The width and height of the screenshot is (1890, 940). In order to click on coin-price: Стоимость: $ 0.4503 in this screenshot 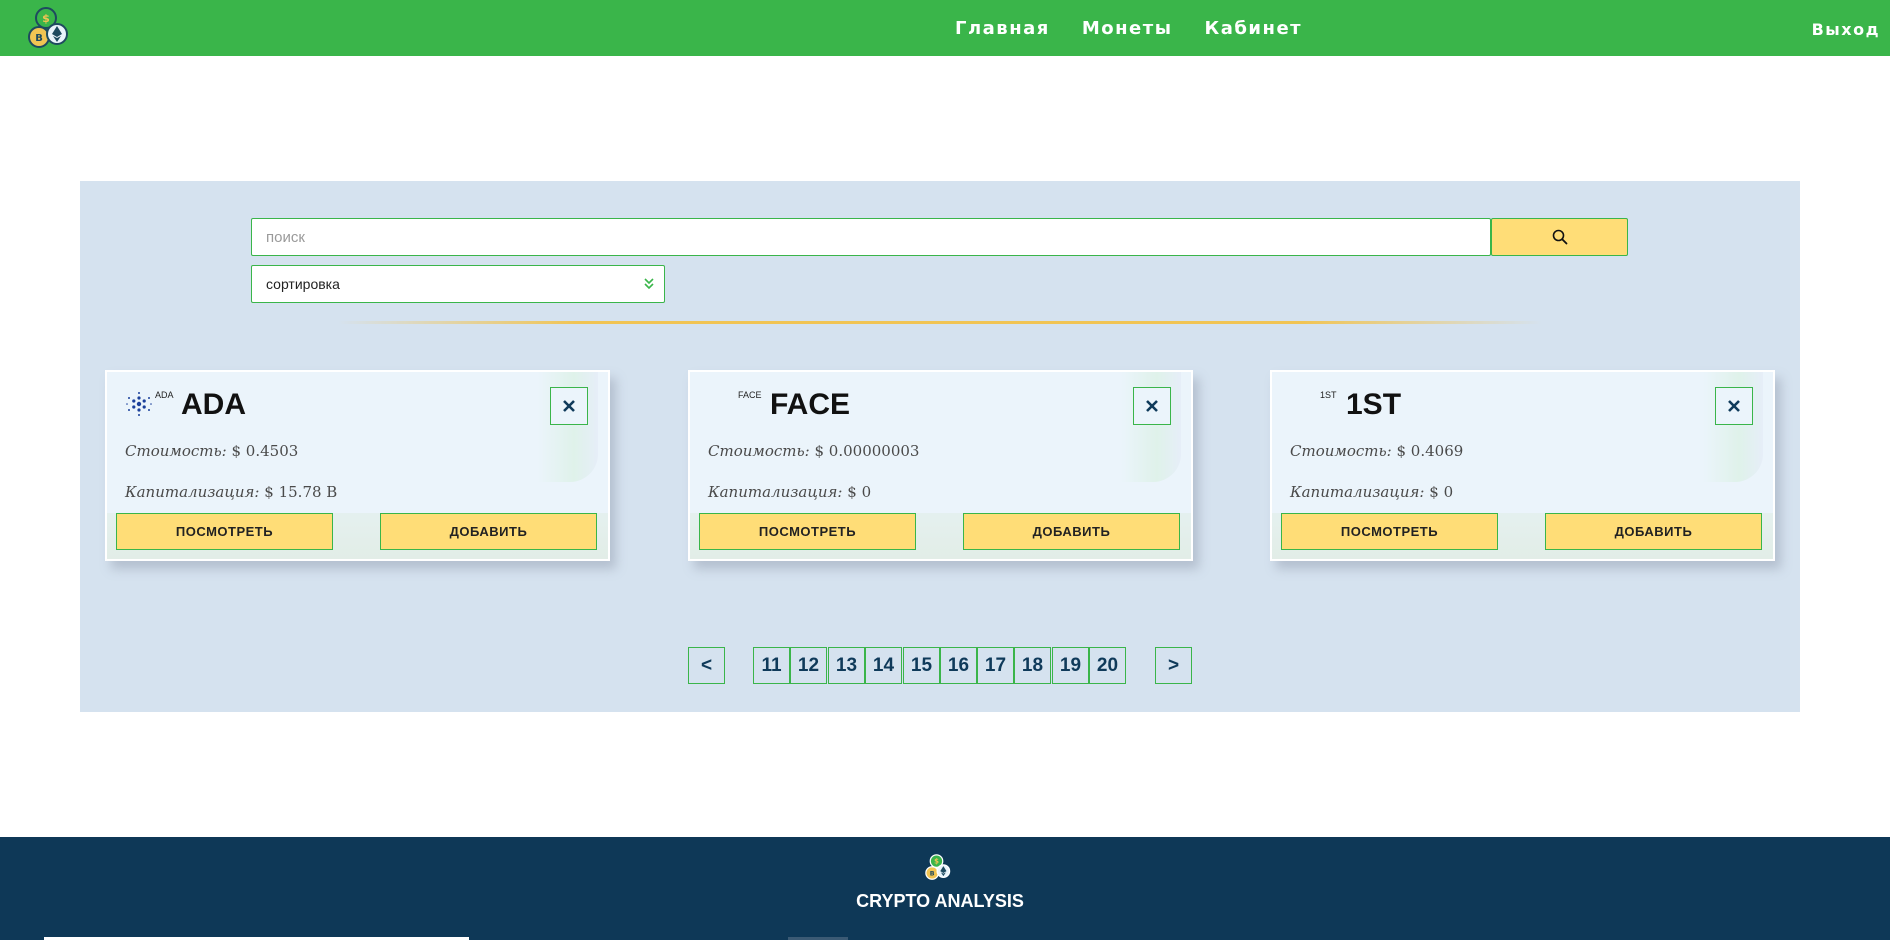, I will do `click(212, 451)`.